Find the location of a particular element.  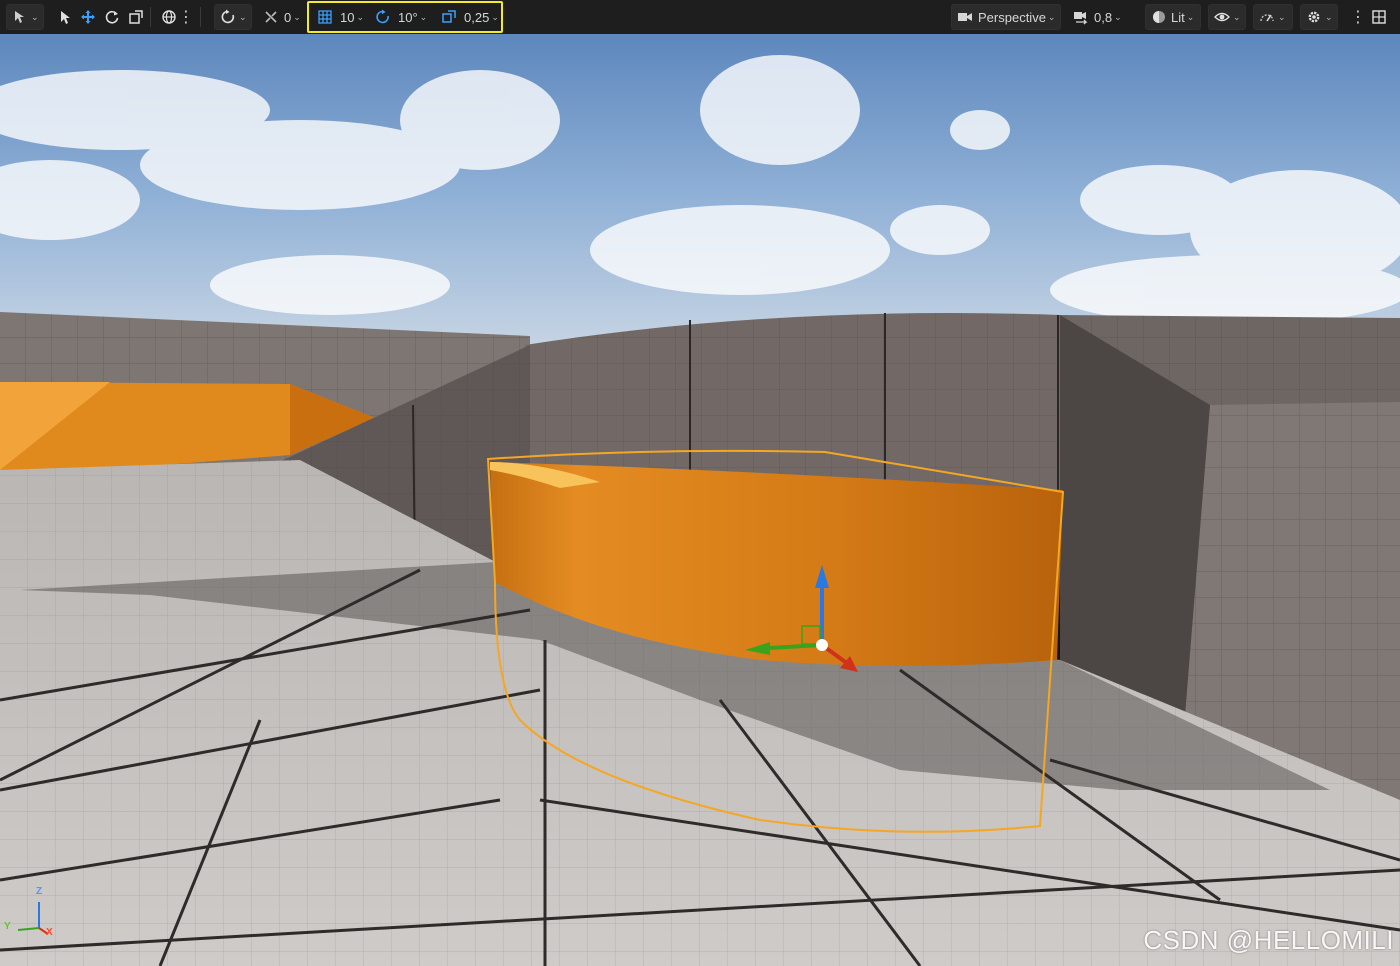

rotate-icon is located at coordinates (112, 17).